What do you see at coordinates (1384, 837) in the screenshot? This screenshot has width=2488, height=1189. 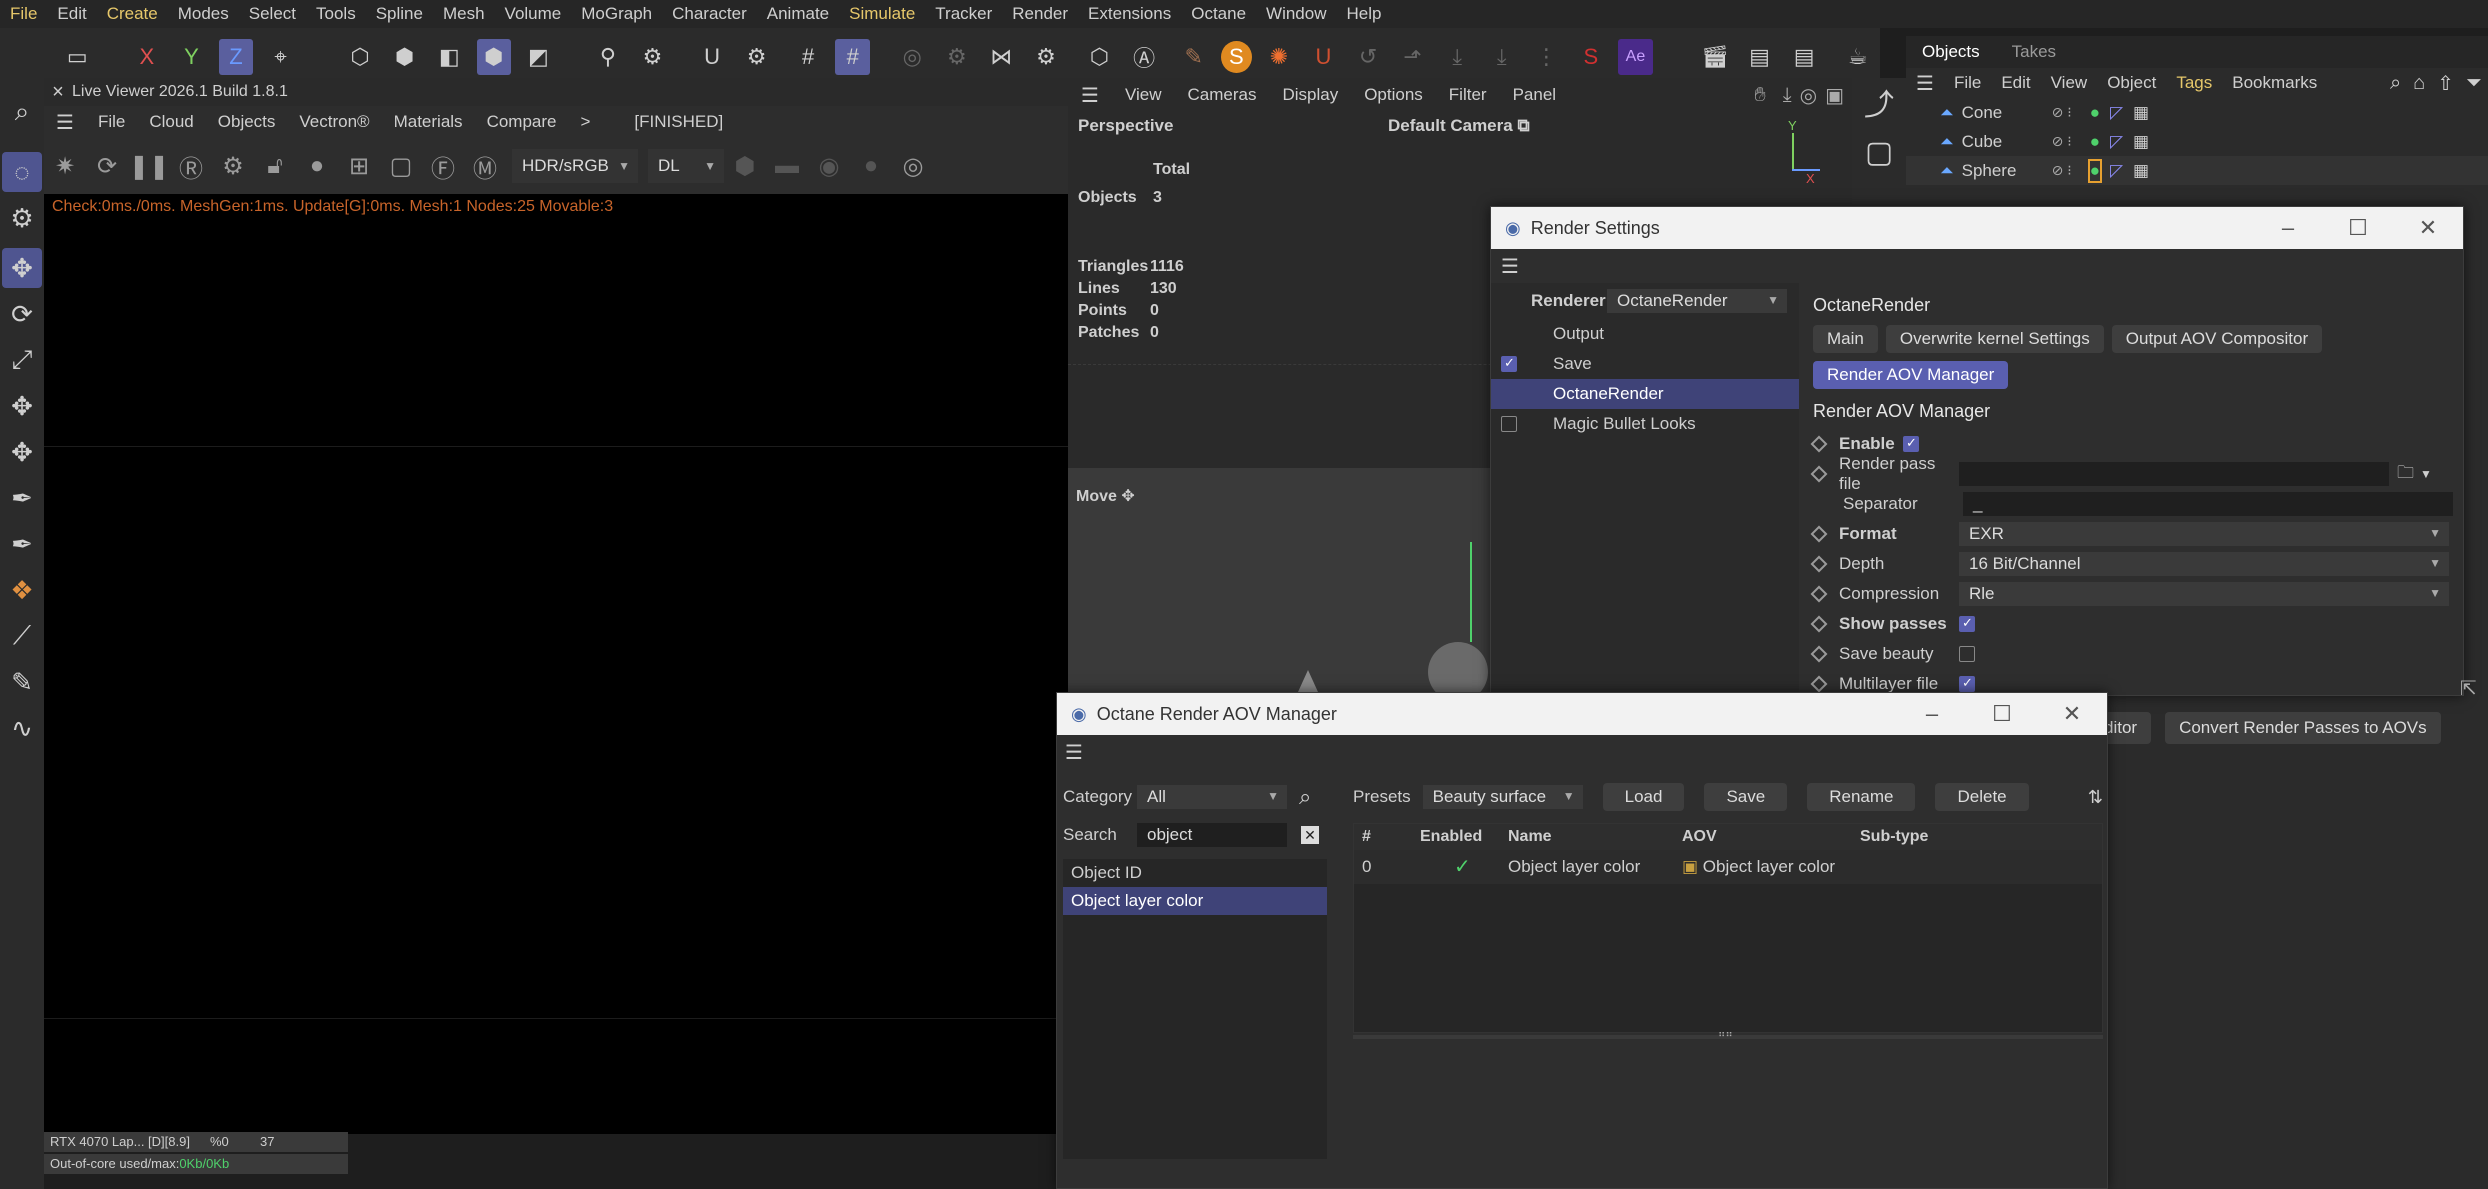 I see `col-index: #` at bounding box center [1384, 837].